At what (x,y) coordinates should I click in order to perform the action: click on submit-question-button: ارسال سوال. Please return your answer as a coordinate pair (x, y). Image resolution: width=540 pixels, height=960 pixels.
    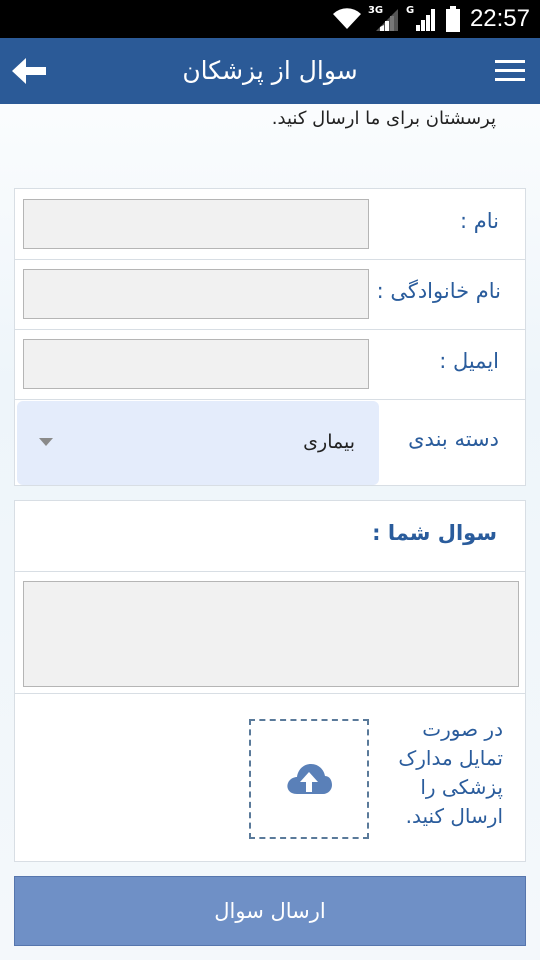
    Looking at the image, I should click on (270, 911).